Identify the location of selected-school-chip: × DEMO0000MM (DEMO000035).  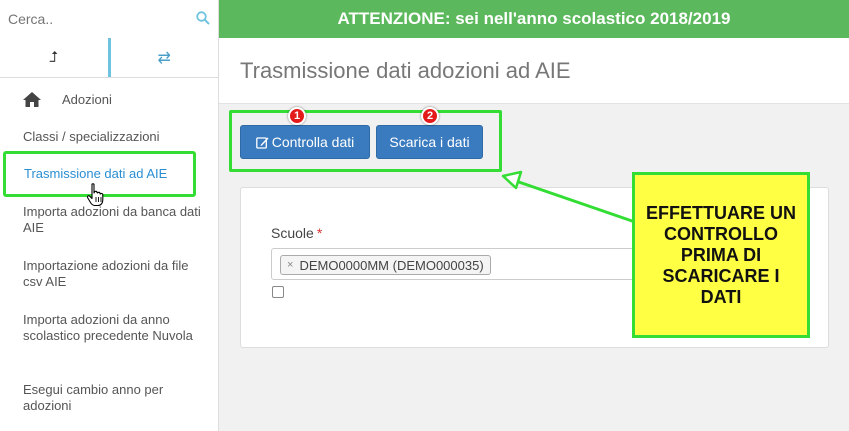
(385, 265).